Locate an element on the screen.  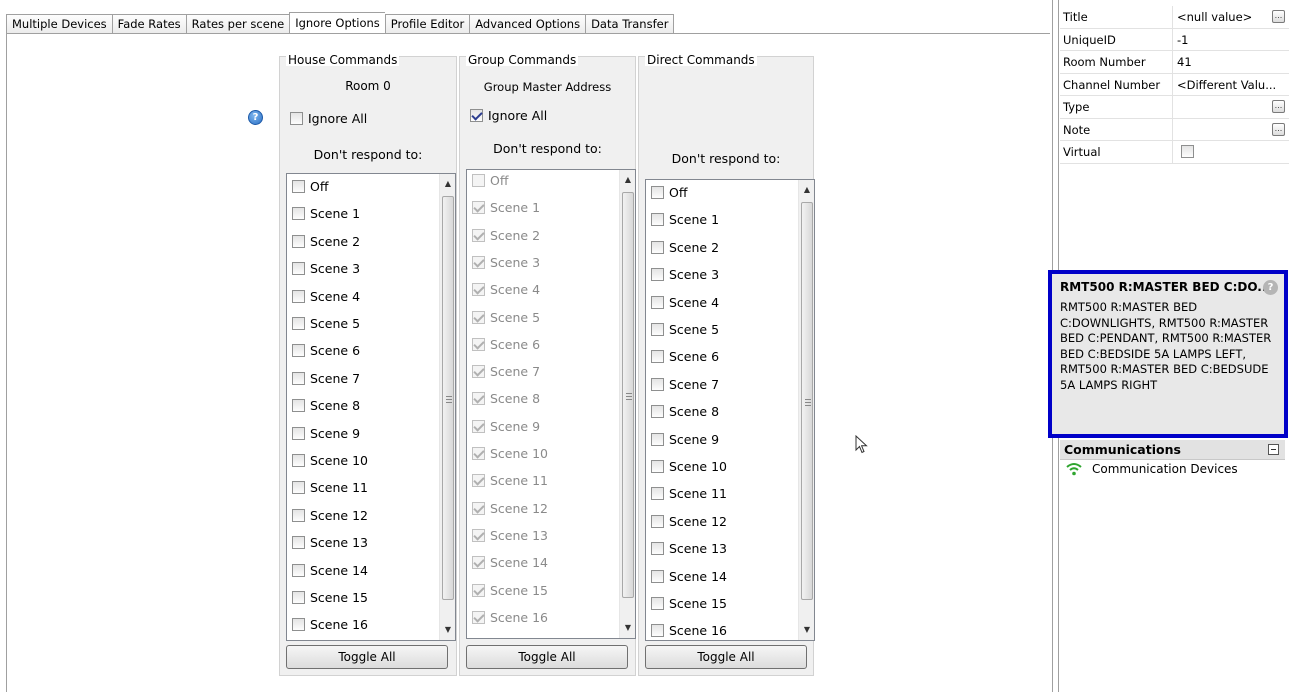
house-list-scrollbar: ▲ ▼ is located at coordinates (447, 407).